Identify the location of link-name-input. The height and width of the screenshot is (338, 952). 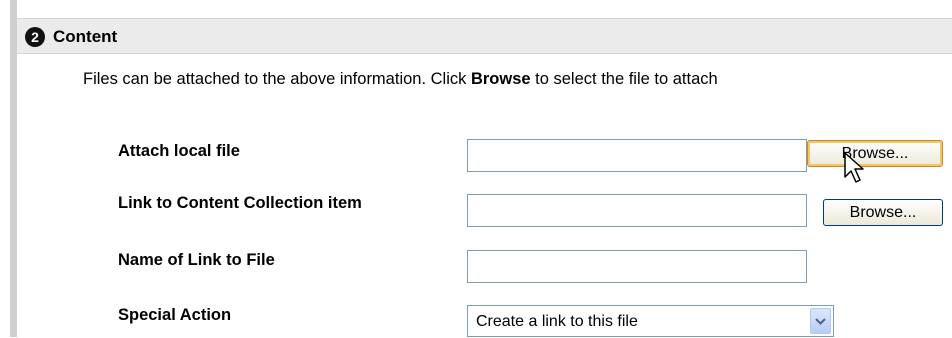
(637, 266).